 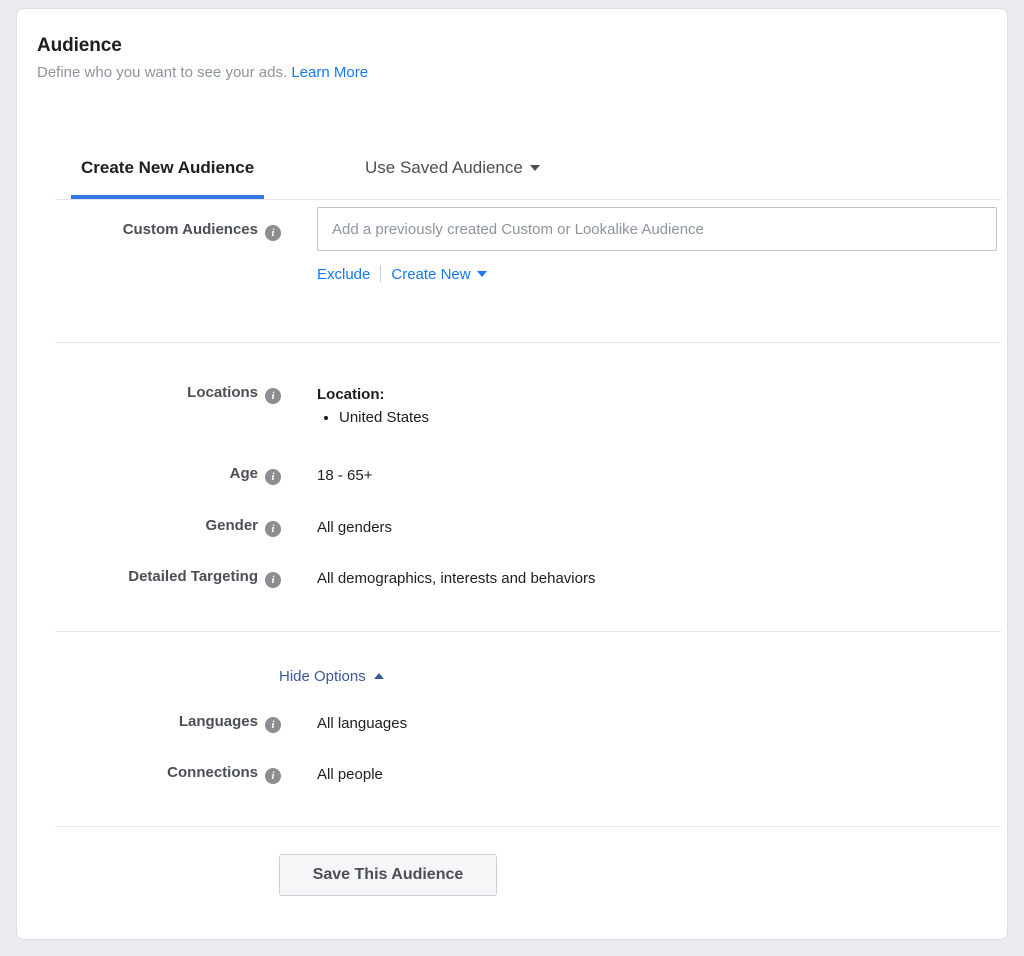 I want to click on locations-value: Location: United States, so click(x=373, y=407).